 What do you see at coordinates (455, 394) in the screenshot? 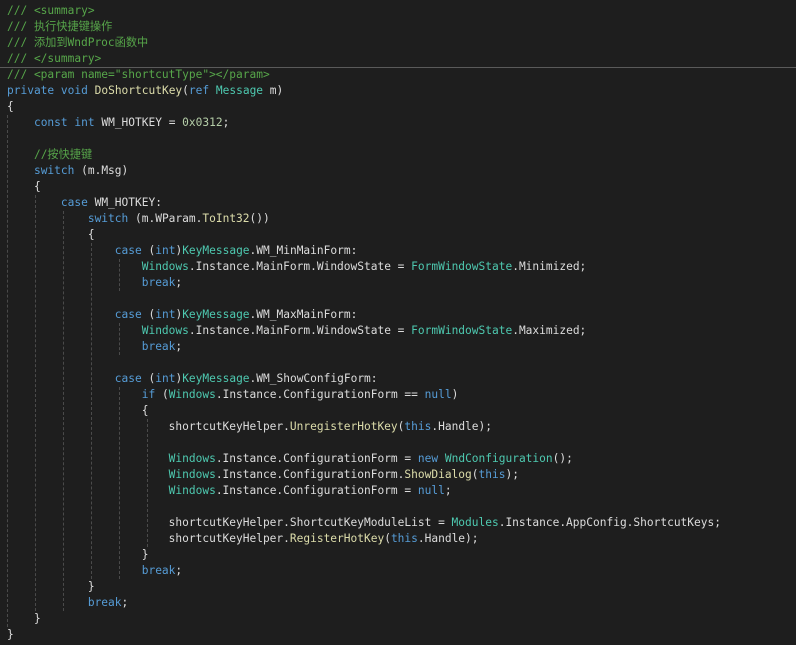
I see `code-token: )` at bounding box center [455, 394].